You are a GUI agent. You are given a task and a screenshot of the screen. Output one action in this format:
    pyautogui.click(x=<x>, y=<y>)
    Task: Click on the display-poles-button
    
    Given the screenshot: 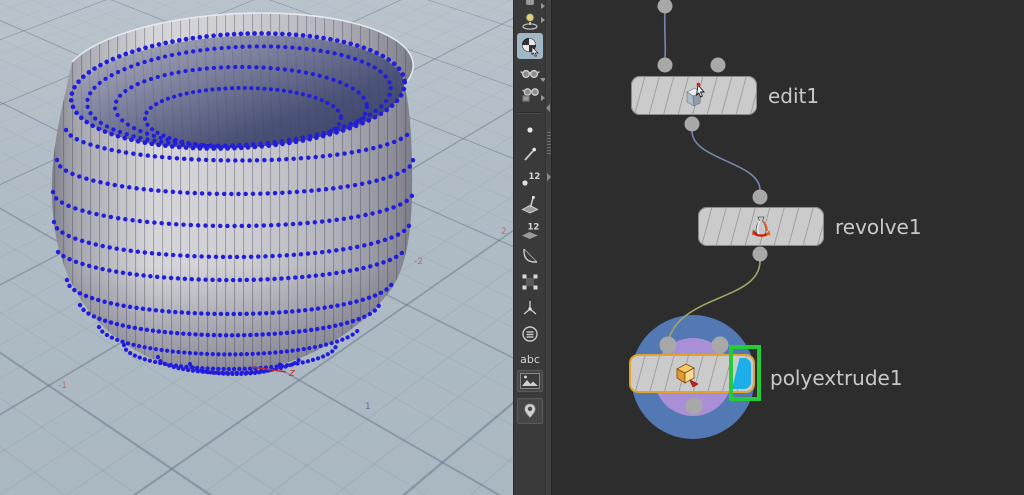 What is the action you would take?
    pyautogui.click(x=530, y=334)
    